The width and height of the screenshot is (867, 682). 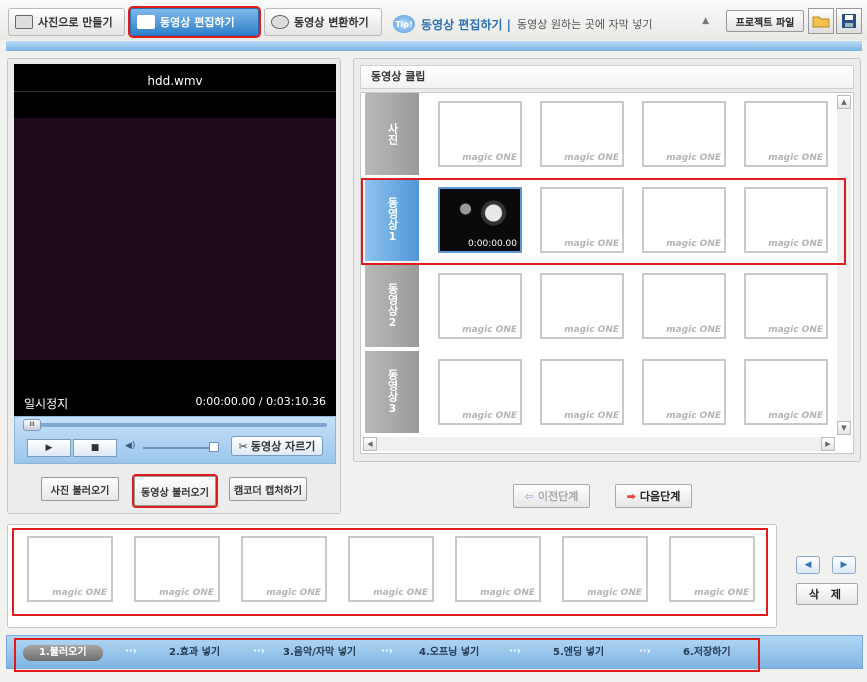 I want to click on next-label: 다음단계, so click(x=660, y=496).